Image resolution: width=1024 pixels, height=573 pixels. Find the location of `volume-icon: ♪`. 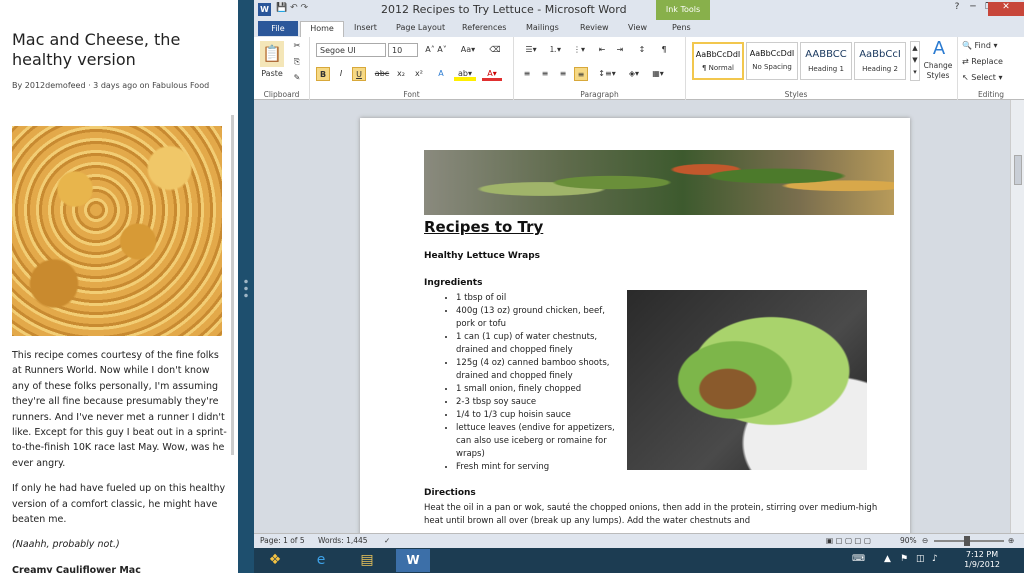

volume-icon: ♪ is located at coordinates (935, 559).